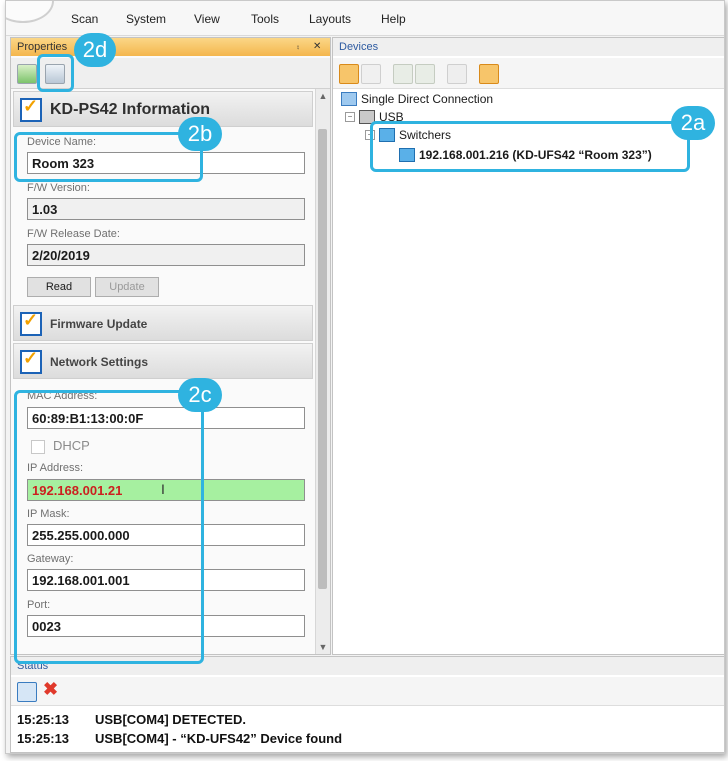 This screenshot has width=728, height=761. Describe the element at coordinates (27, 74) in the screenshot. I see `read-all-icon` at that location.